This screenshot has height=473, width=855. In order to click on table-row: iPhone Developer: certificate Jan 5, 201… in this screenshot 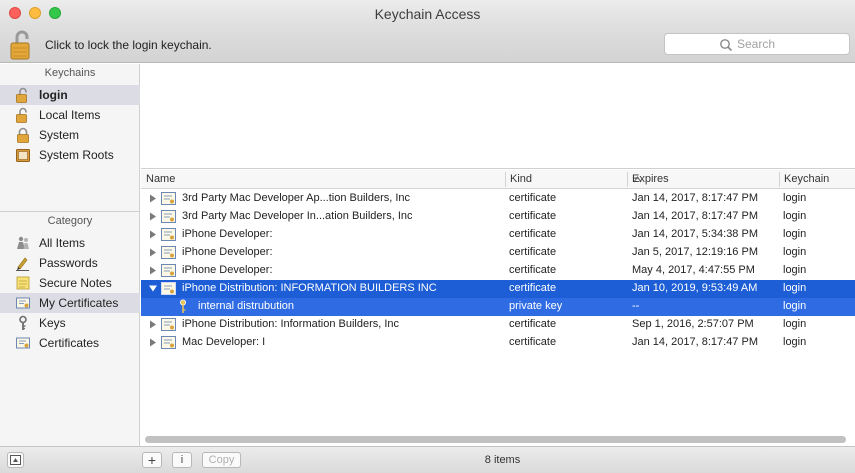, I will do `click(498, 253)`.